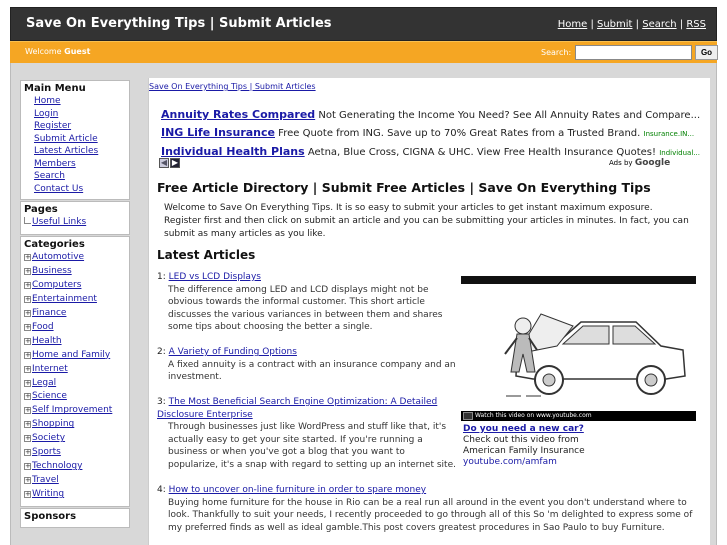  Describe the element at coordinates (652, 163) in the screenshot. I see `google-logo: Google` at that location.